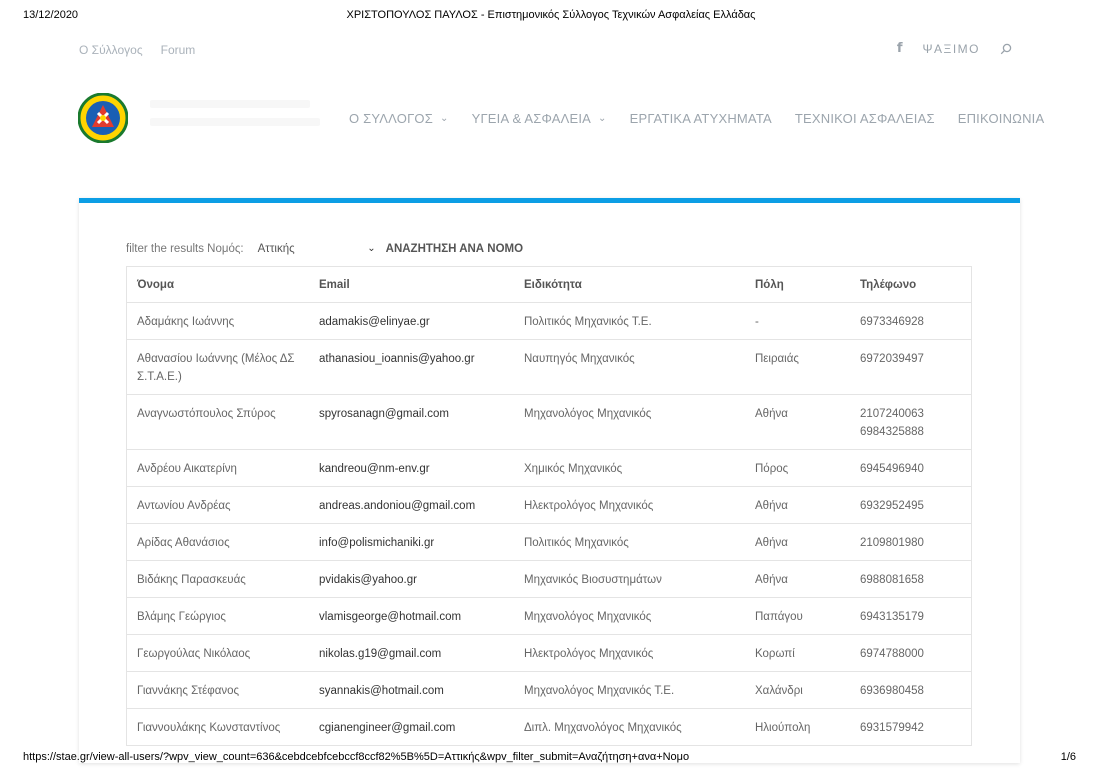 This screenshot has width=1102, height=774. I want to click on cell-specialty: Πολιτικός Μηχανικός, so click(629, 542).